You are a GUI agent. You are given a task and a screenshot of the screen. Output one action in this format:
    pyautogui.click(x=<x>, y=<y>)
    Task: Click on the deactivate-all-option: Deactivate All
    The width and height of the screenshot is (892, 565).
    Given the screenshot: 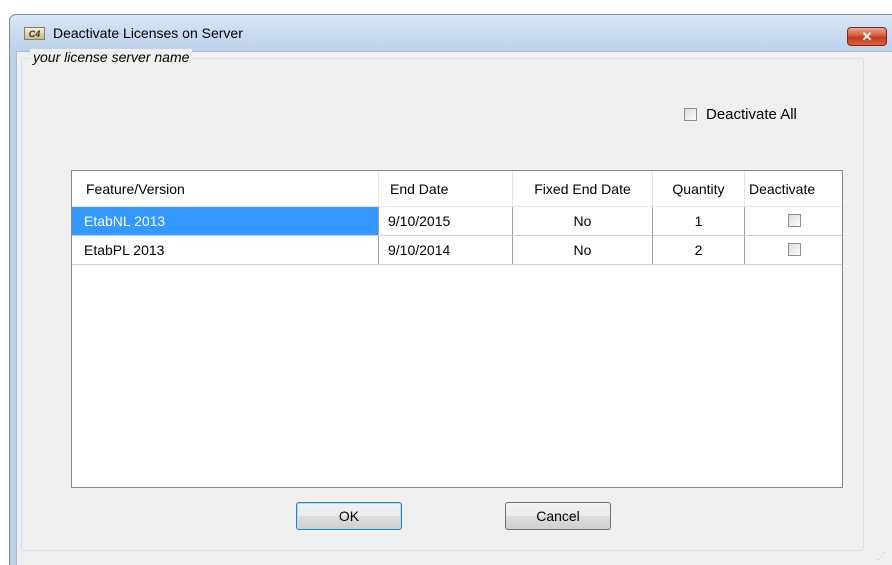 What is the action you would take?
    pyautogui.click(x=740, y=114)
    